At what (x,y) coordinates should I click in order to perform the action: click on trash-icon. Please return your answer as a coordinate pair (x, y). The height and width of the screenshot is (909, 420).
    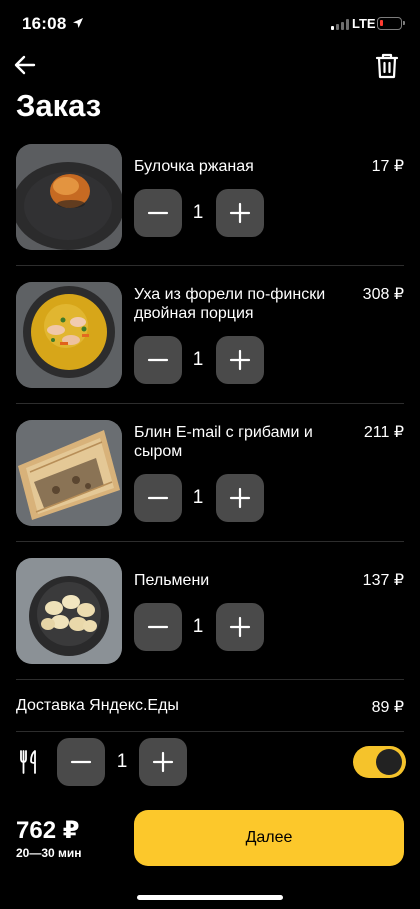
    Looking at the image, I should click on (387, 66).